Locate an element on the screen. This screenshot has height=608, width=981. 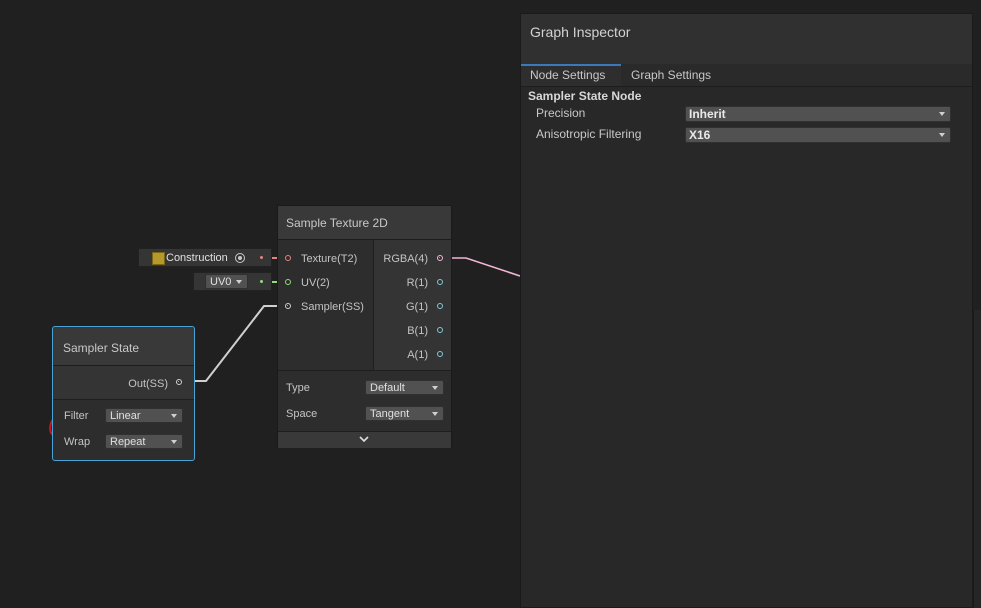
sampler-input-label: Sampler(SS) is located at coordinates (332, 307).